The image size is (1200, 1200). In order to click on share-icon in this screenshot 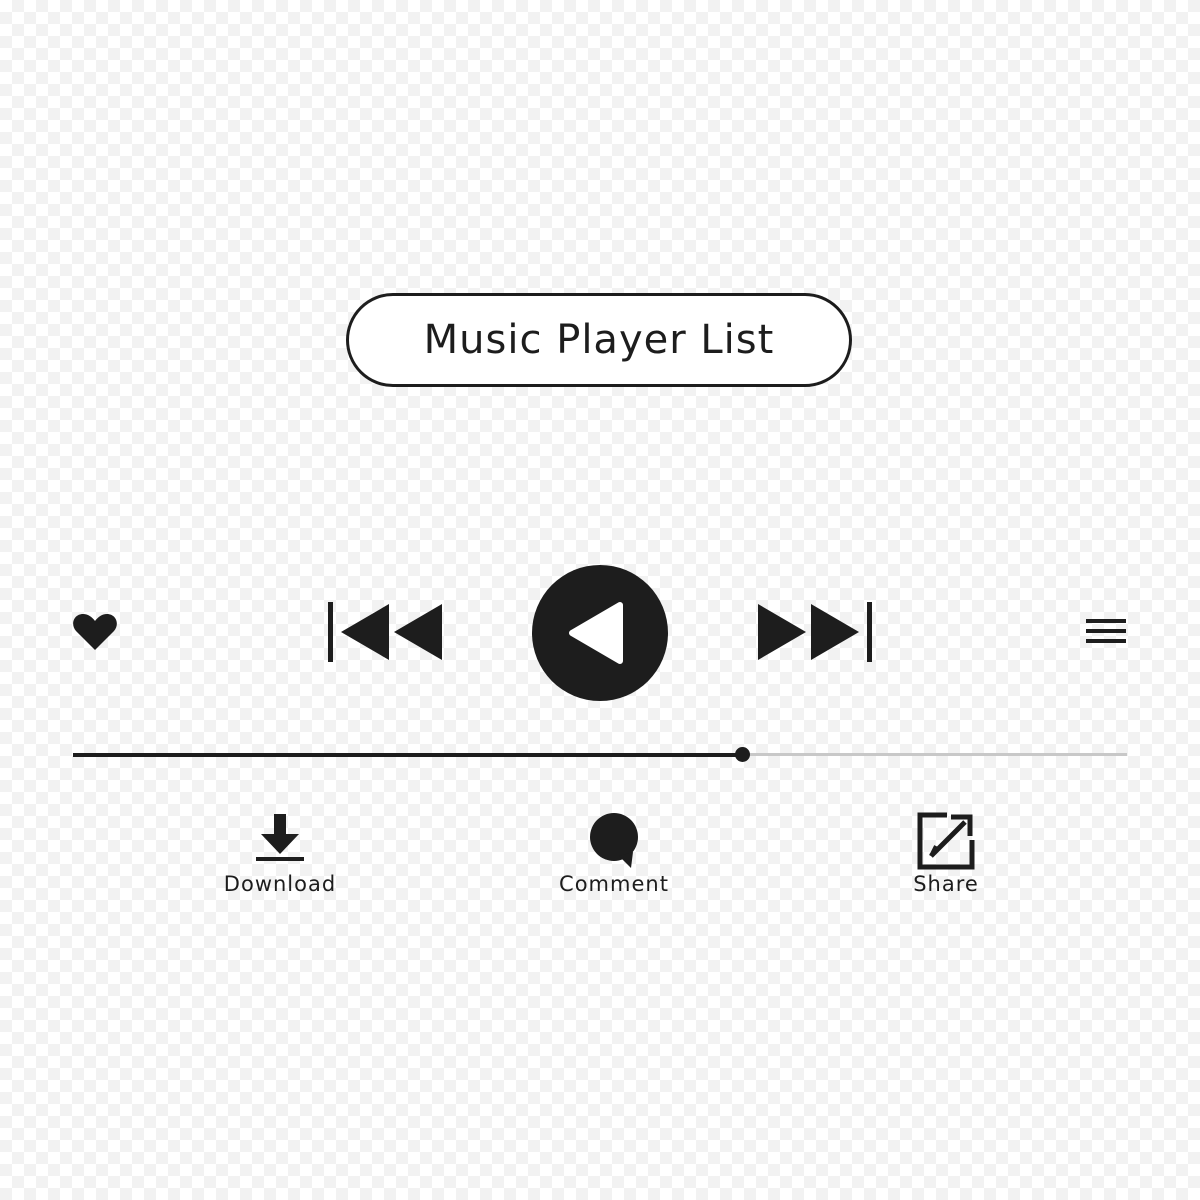, I will do `click(946, 841)`.